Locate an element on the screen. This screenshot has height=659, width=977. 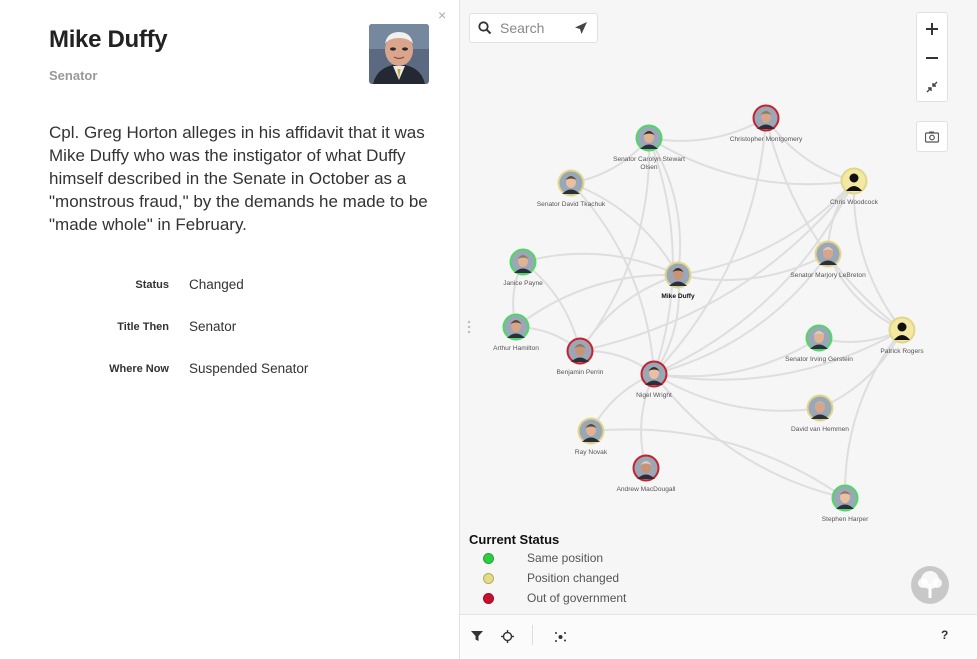
node-label: Arthur Hamilton is located at coordinates (516, 348).